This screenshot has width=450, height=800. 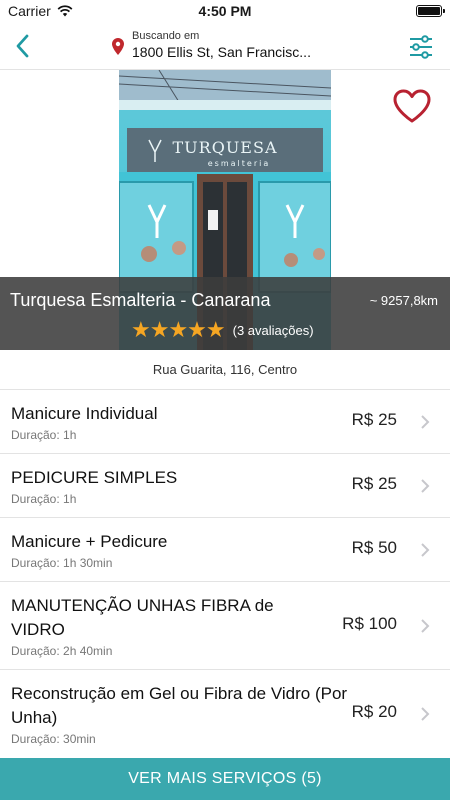 I want to click on svg-text: esmalteria, so click(x=239, y=163).